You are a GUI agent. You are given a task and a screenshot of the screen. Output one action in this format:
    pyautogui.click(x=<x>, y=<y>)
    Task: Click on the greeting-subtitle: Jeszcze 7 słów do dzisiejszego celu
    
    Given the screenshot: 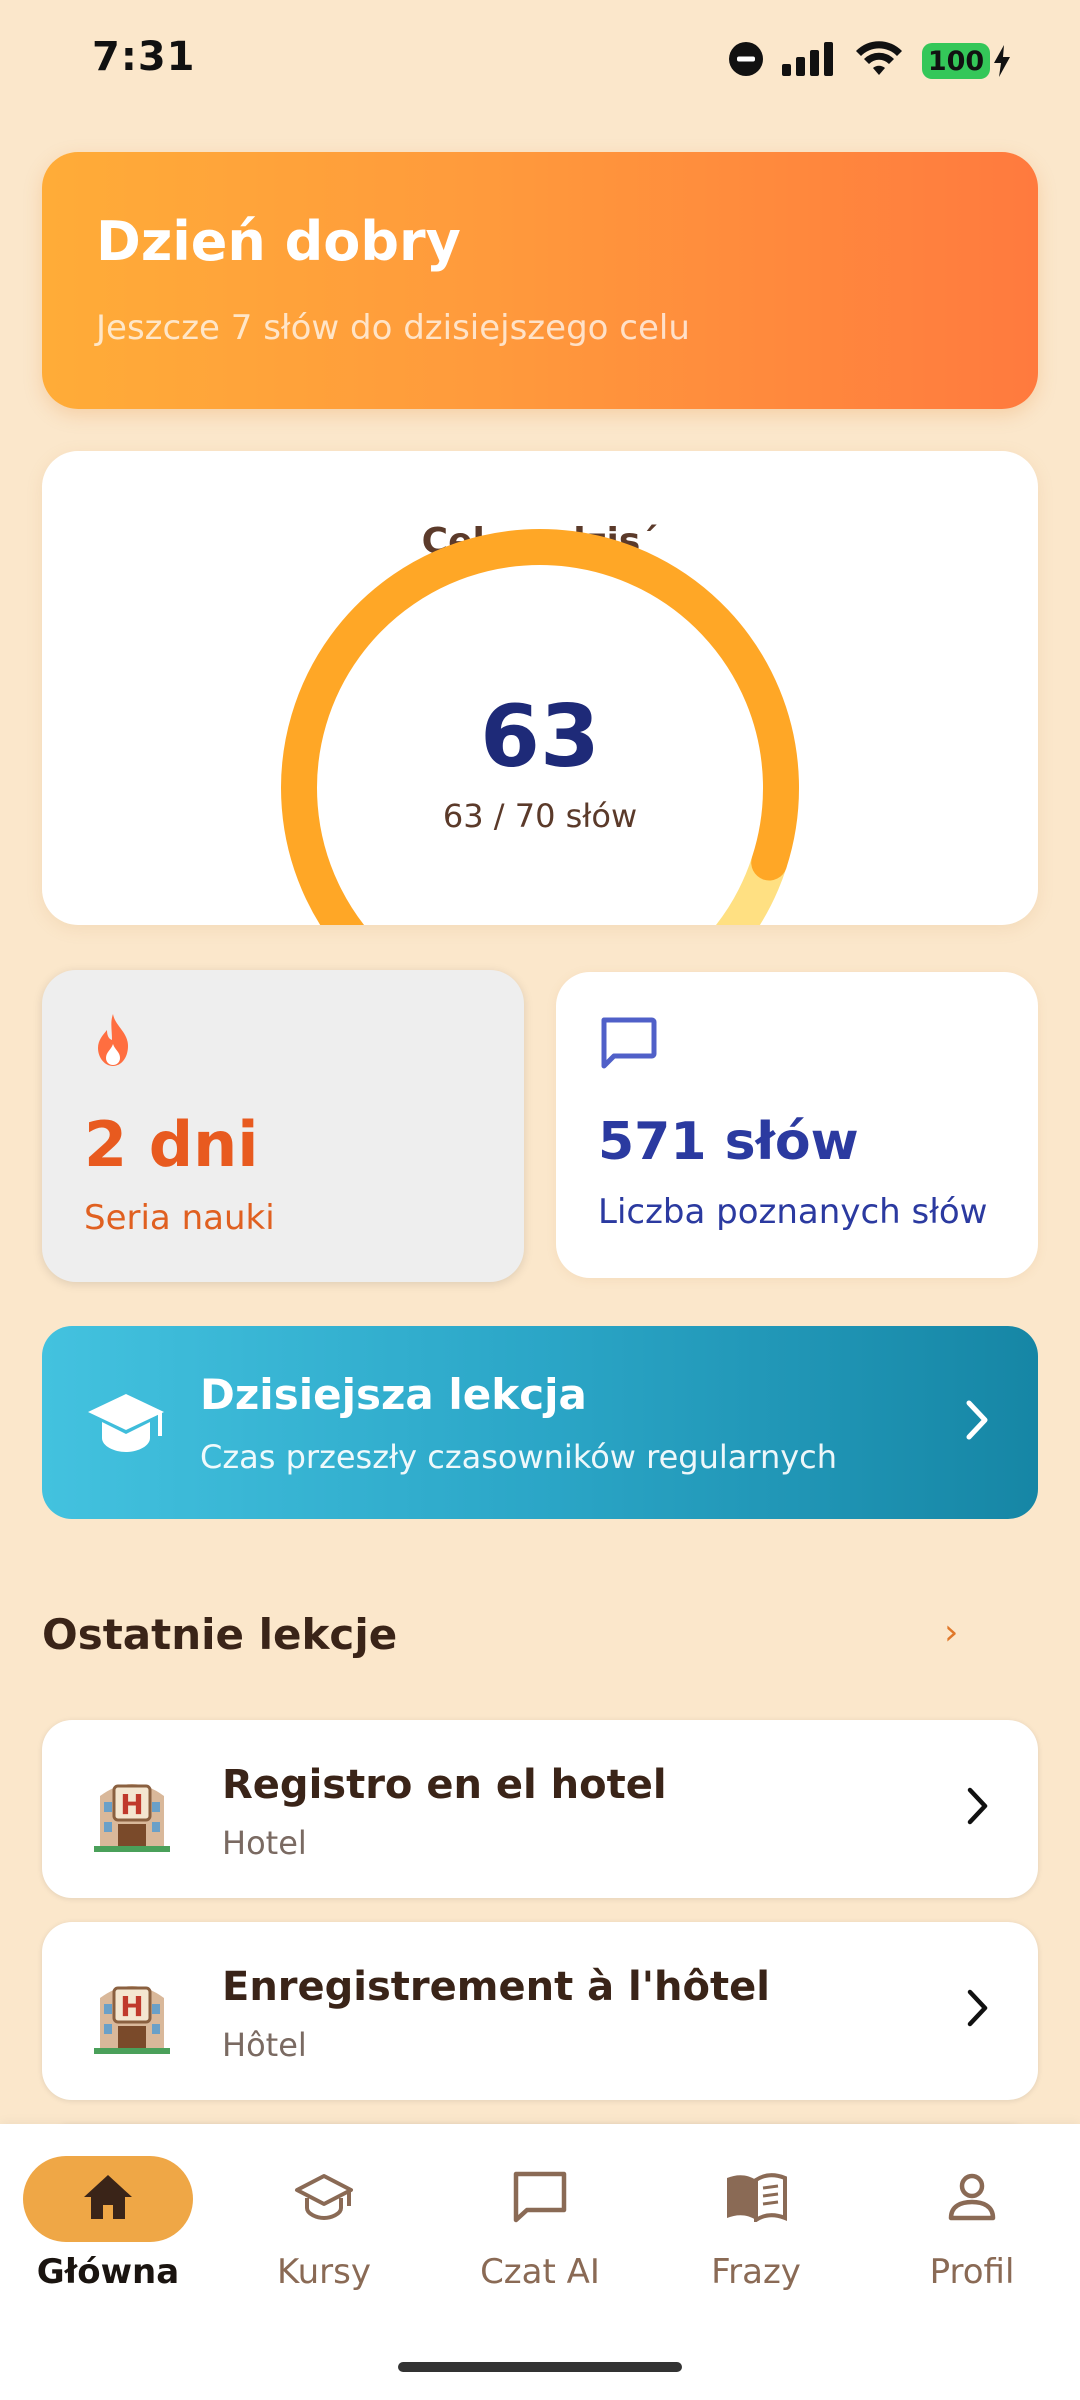 What is the action you would take?
    pyautogui.click(x=393, y=328)
    